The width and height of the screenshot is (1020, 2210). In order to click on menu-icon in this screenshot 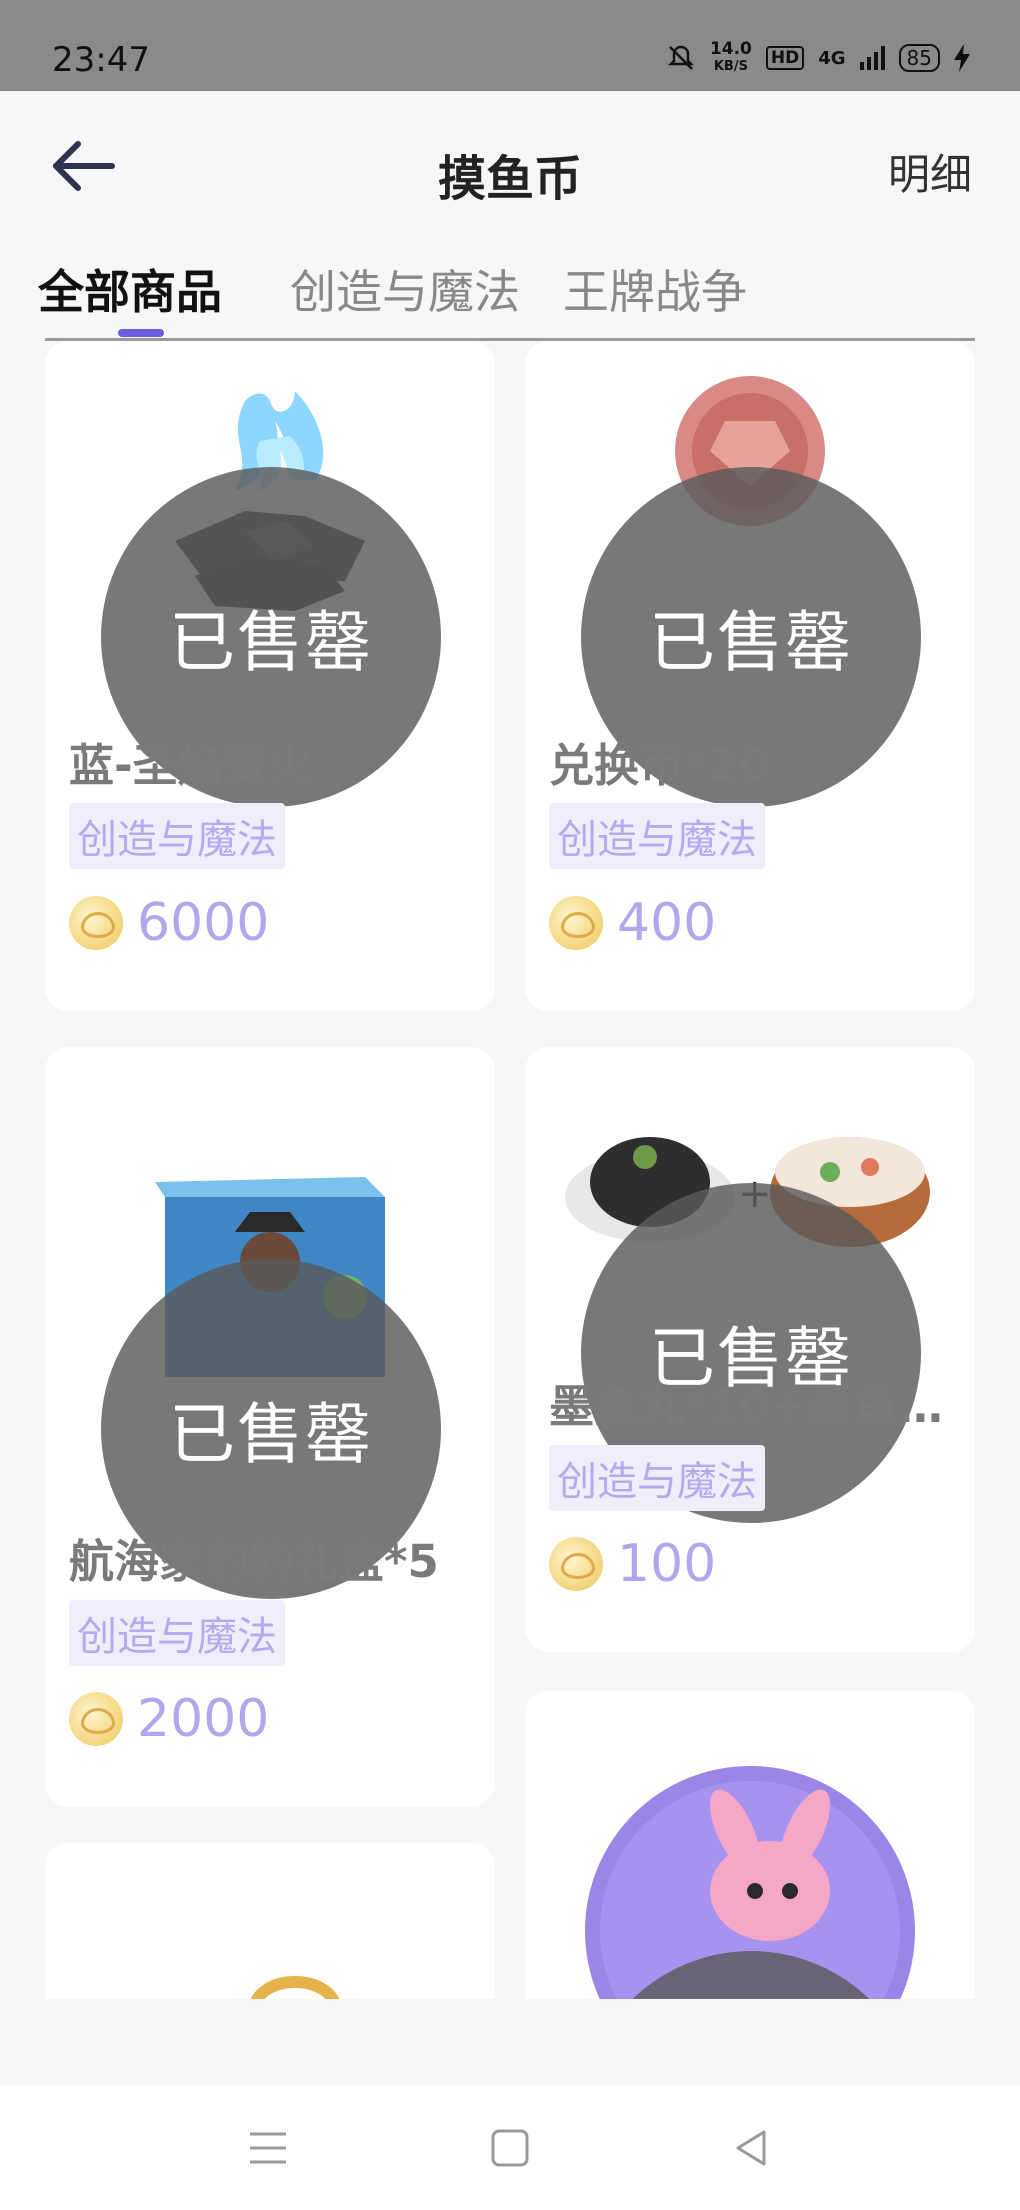, I will do `click(268, 2148)`.